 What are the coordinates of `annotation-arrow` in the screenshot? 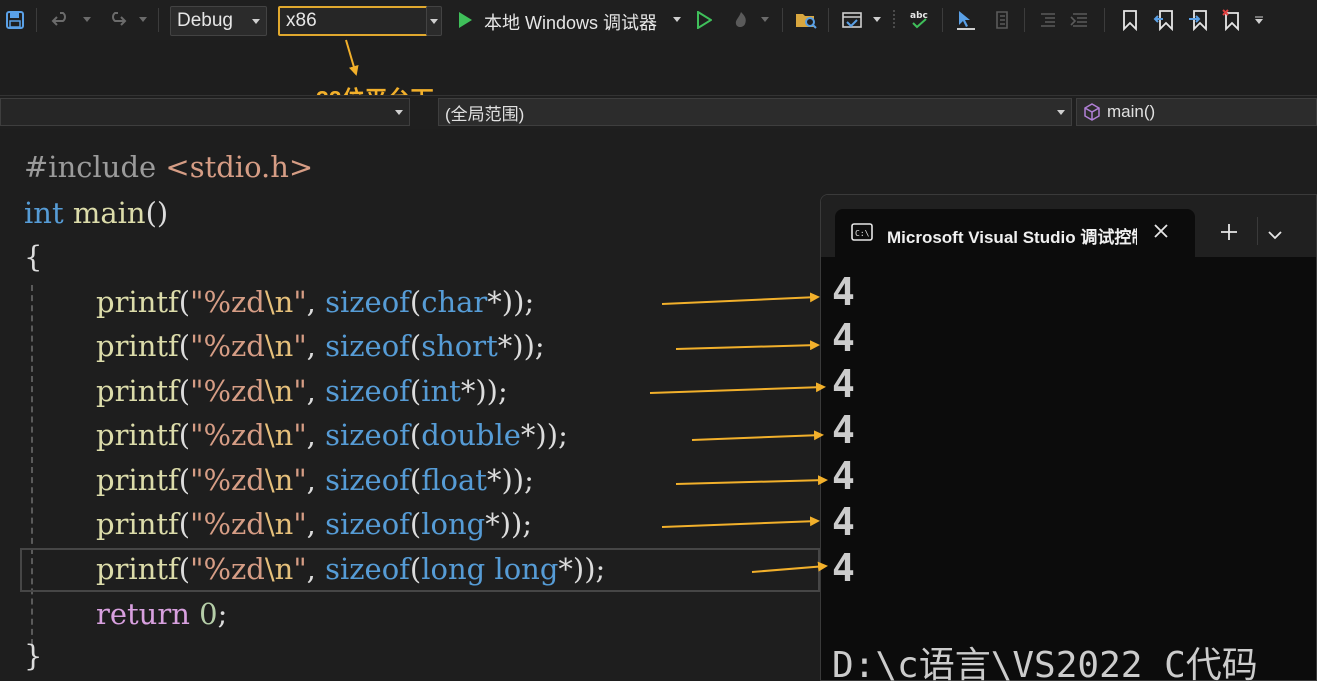 It's located at (352, 57).